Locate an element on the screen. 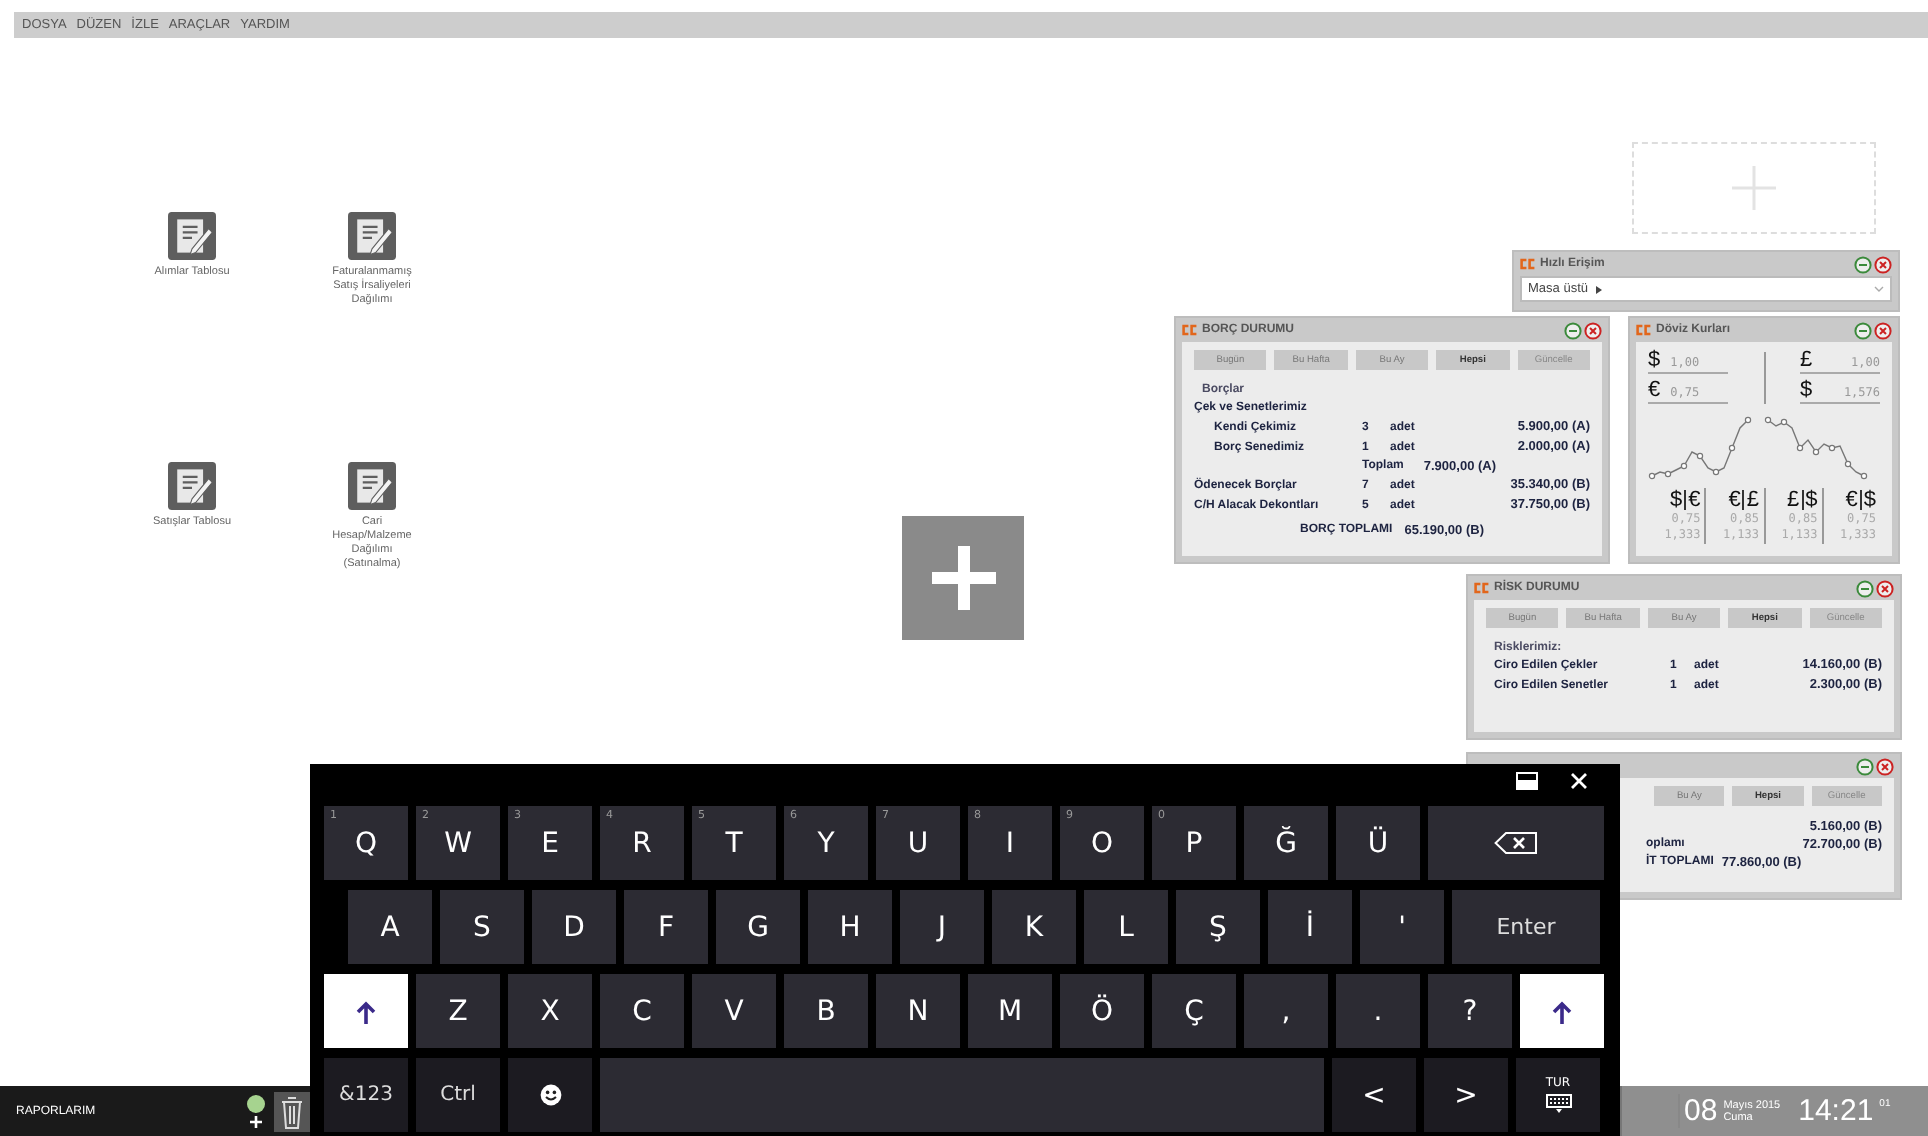 The width and height of the screenshot is (1928, 1136). key: Ö is located at coordinates (1102, 1011).